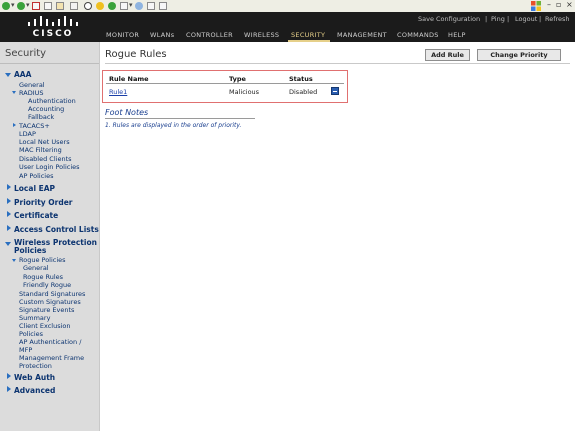 Image resolution: width=575 pixels, height=431 pixels. What do you see at coordinates (31, 334) in the screenshot?
I see `sidebar-item-client-exclusion-policies: Policies` at bounding box center [31, 334].